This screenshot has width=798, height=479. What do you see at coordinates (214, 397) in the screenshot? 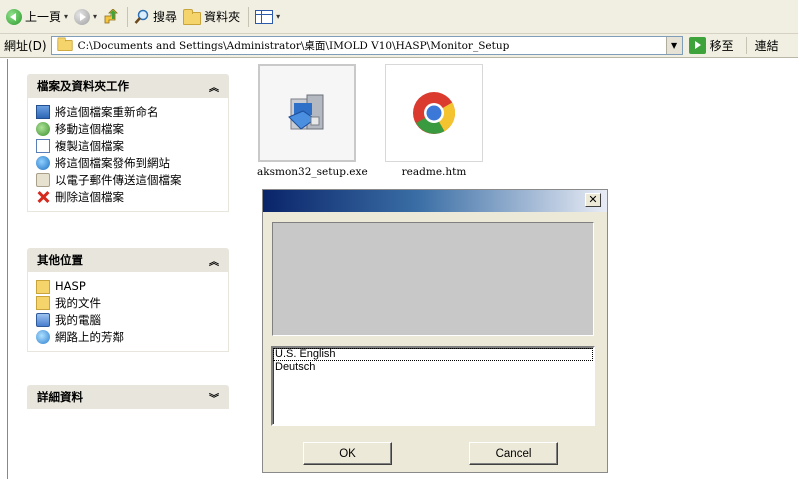
I see `expand-chevron-icon: ︾` at bounding box center [214, 397].